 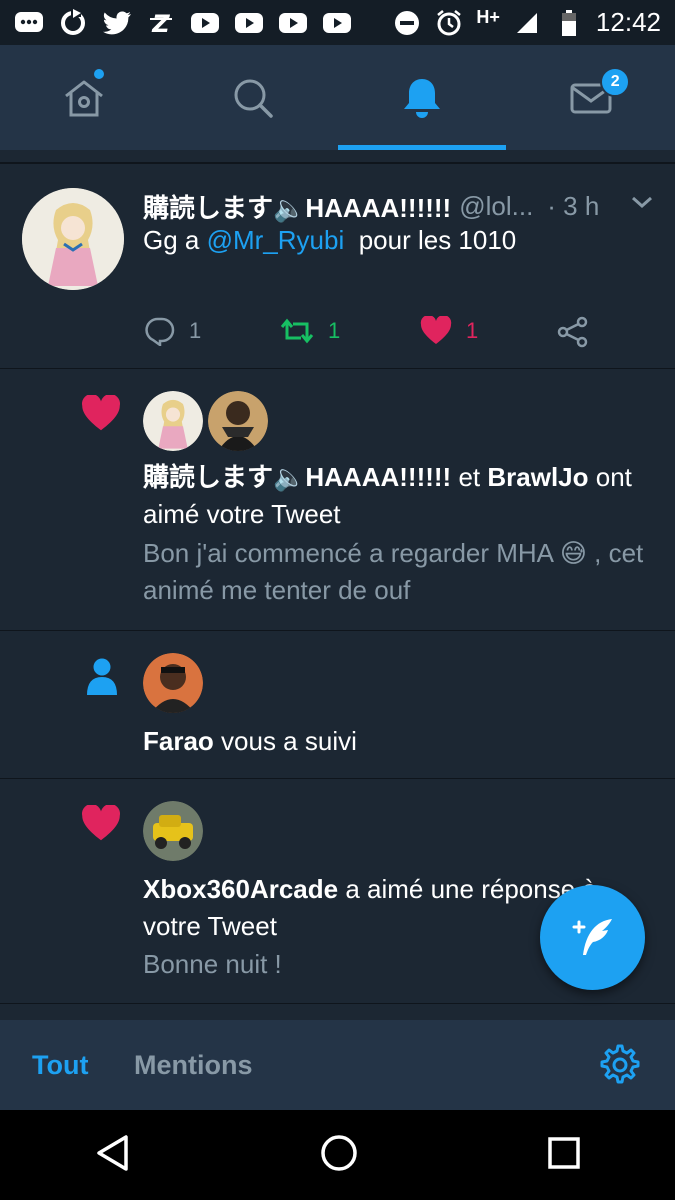 I want to click on tweet-text: Gg a @Mr_Ryubi pour les 1010, so click(x=393, y=240).